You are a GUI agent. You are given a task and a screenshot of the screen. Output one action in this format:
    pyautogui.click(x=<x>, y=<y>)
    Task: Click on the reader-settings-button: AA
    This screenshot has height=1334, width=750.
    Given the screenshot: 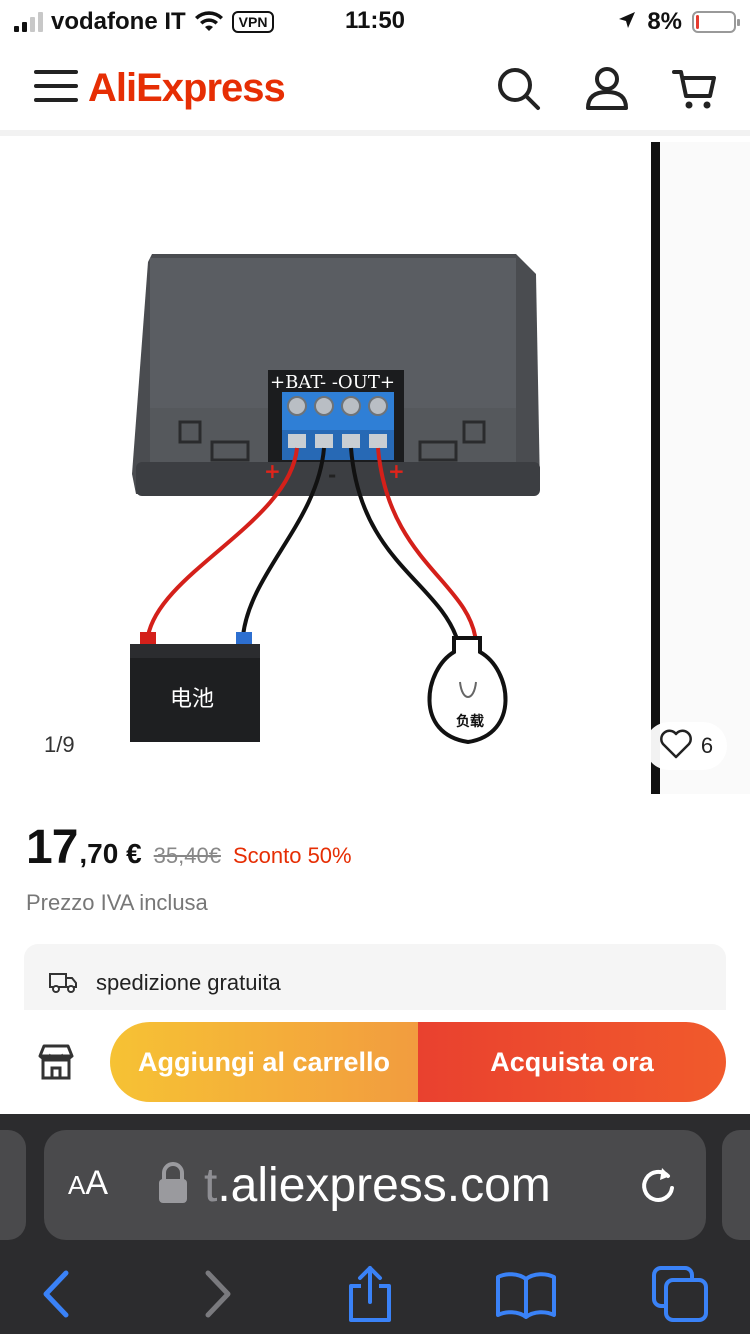 What is the action you would take?
    pyautogui.click(x=88, y=1183)
    